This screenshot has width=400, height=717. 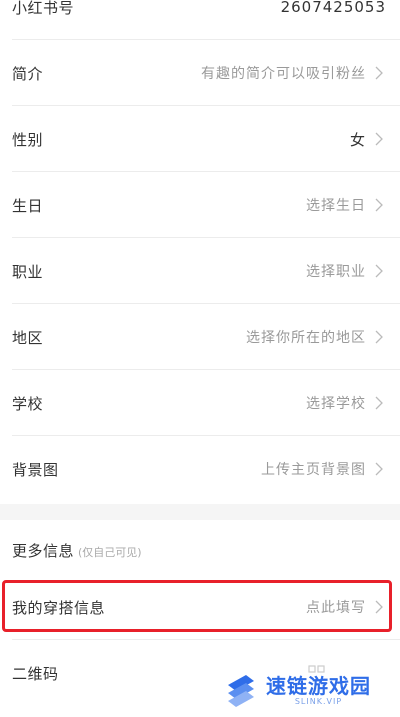 I want to click on row-label: 性别, so click(x=28, y=139).